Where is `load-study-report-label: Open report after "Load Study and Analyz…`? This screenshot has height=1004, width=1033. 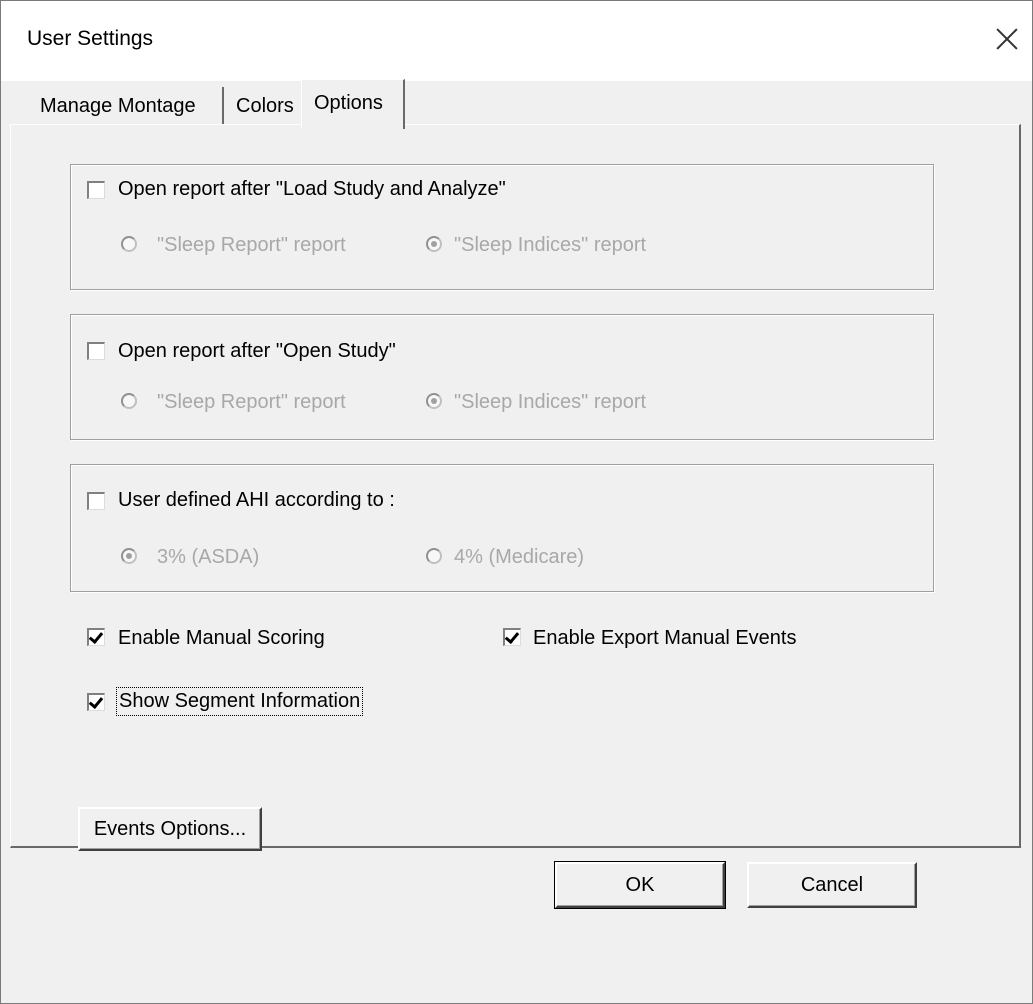
load-study-report-label: Open report after "Load Study and Analyz… is located at coordinates (312, 189).